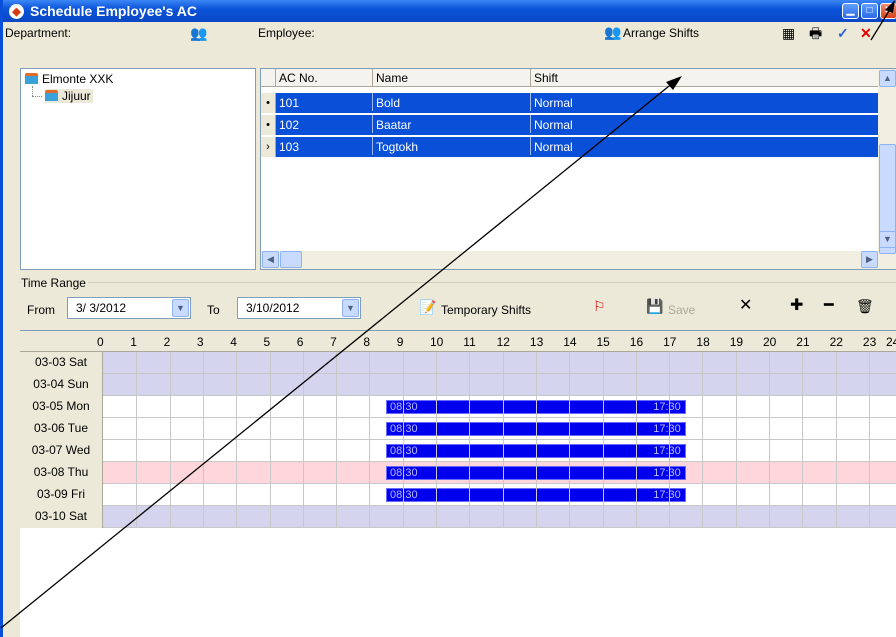 The width and height of the screenshot is (896, 637). I want to click on hscroll-thumb, so click(291, 259).